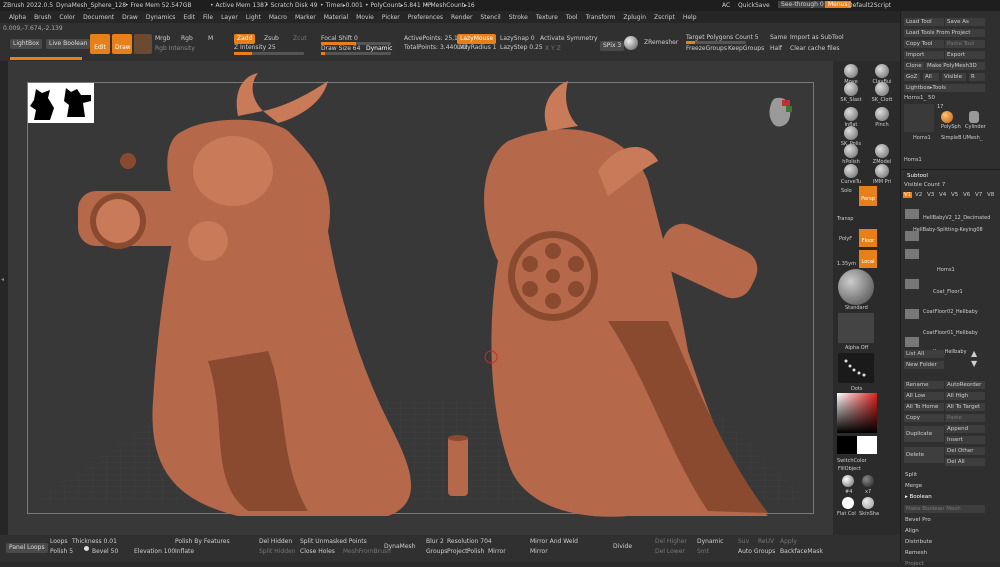 Image resolution: width=1000 pixels, height=567 pixels. Describe the element at coordinates (333, 541) in the screenshot. I see `split-unmasked-button: Split Unmasked Points` at that location.